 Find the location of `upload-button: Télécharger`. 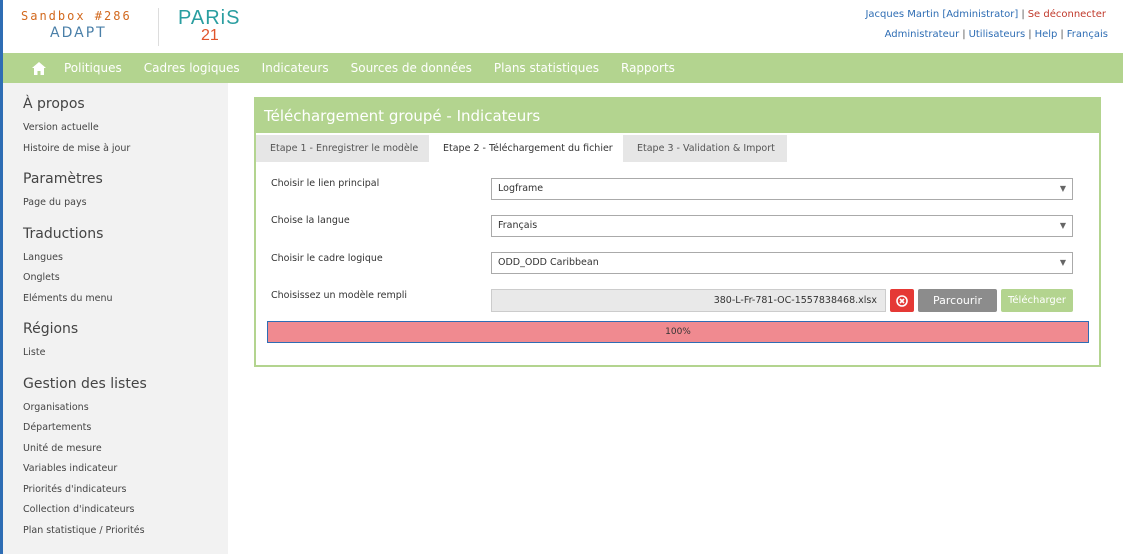

upload-button: Télécharger is located at coordinates (1037, 300).